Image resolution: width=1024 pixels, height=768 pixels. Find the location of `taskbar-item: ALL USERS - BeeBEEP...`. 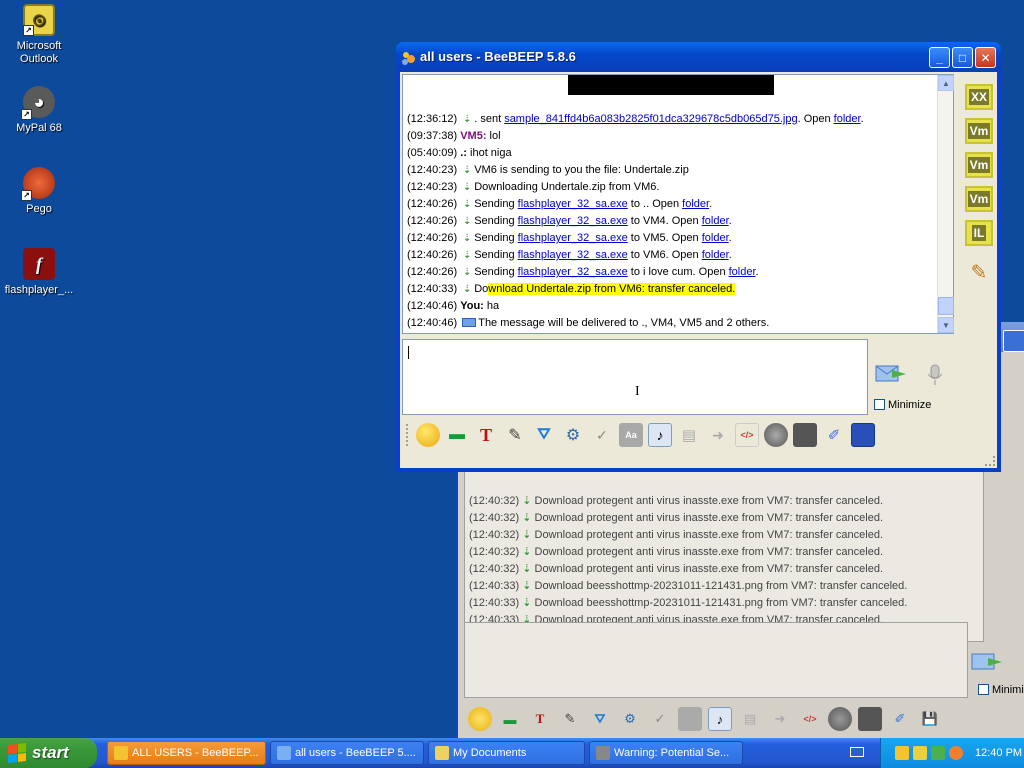

taskbar-item: ALL USERS - BeeBEEP... is located at coordinates (186, 753).